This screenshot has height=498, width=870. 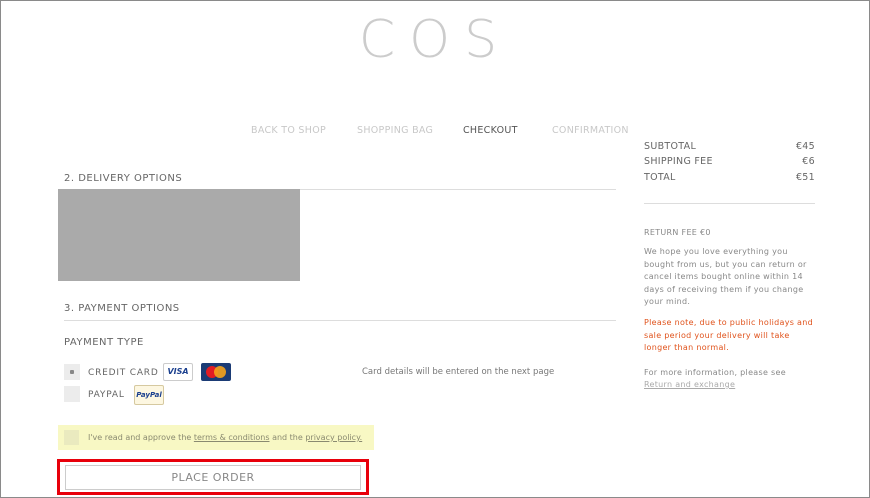 What do you see at coordinates (340, 320) in the screenshot?
I see `divider` at bounding box center [340, 320].